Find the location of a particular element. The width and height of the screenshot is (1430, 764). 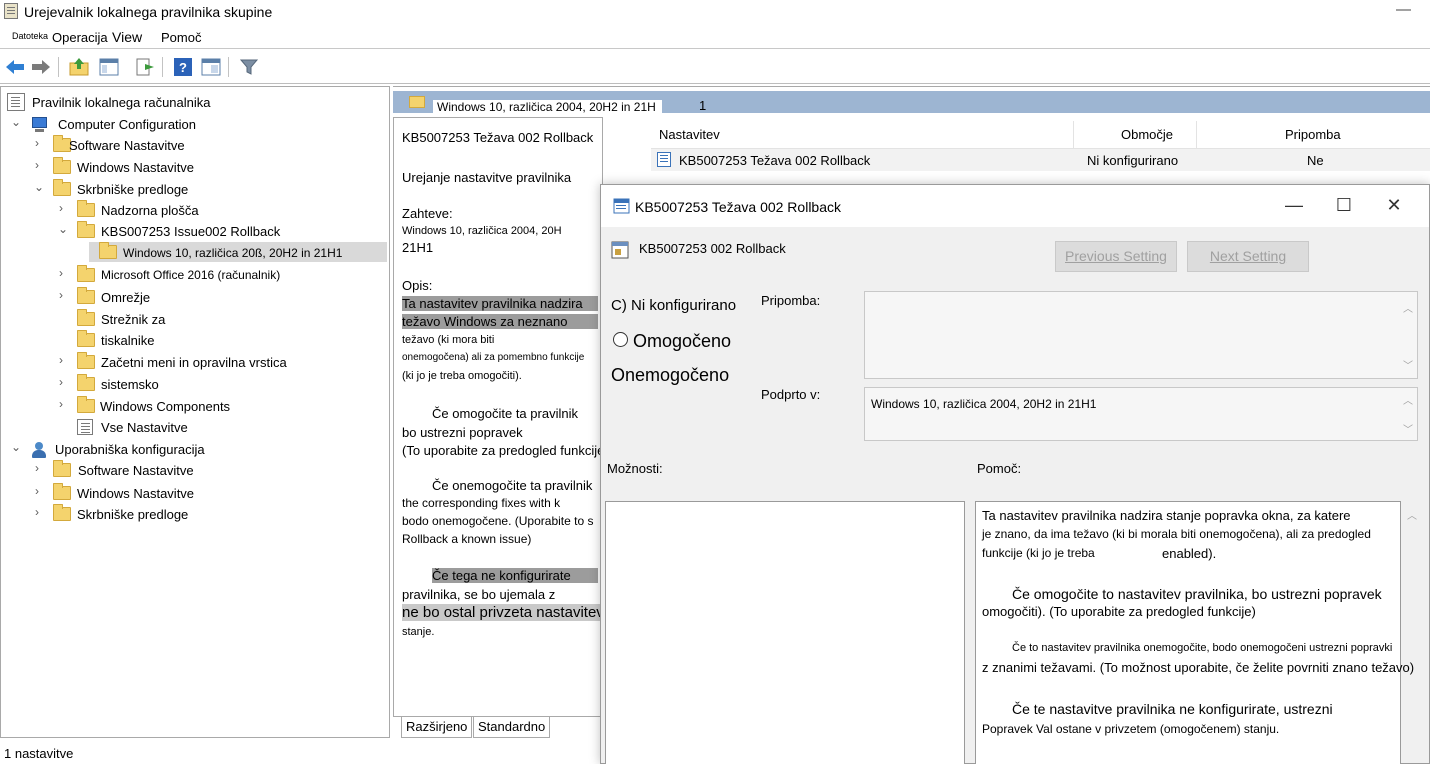

desc-text: težavo Windows za neznano is located at coordinates (500, 321).